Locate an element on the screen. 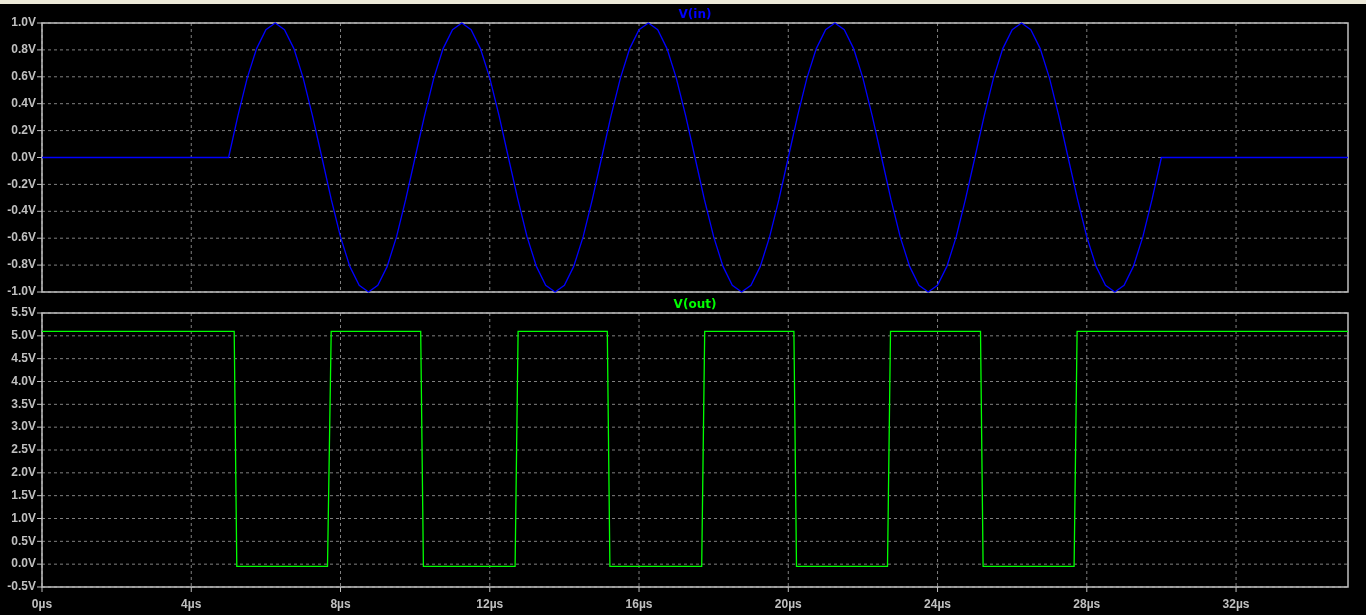  trace-label: V(out) is located at coordinates (695, 304).